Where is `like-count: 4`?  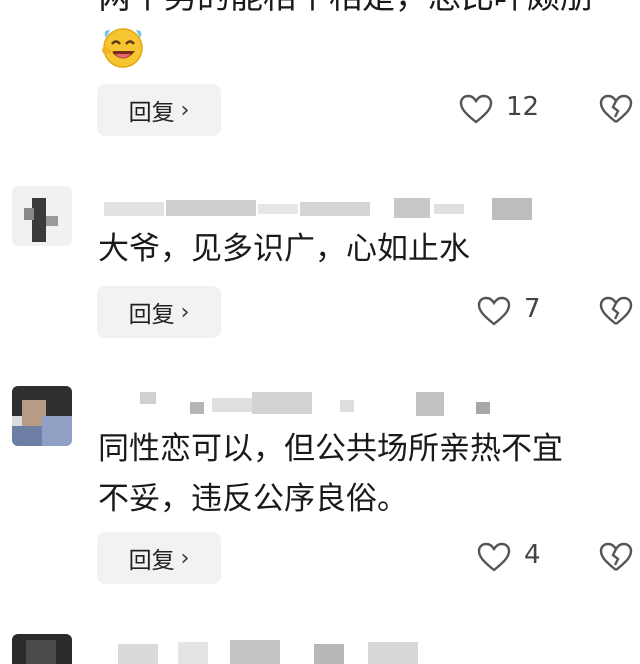 like-count: 4 is located at coordinates (532, 555).